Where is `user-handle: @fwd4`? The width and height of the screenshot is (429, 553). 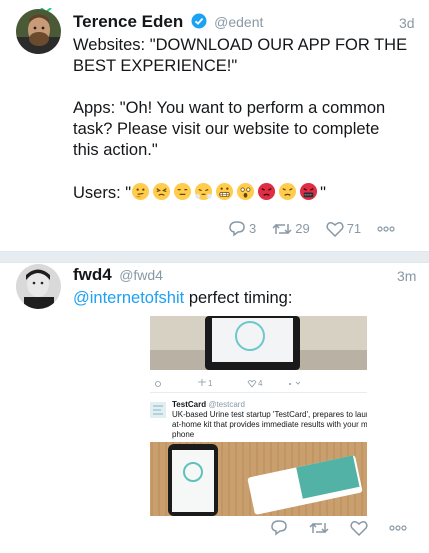
user-handle: @fwd4 is located at coordinates (141, 275).